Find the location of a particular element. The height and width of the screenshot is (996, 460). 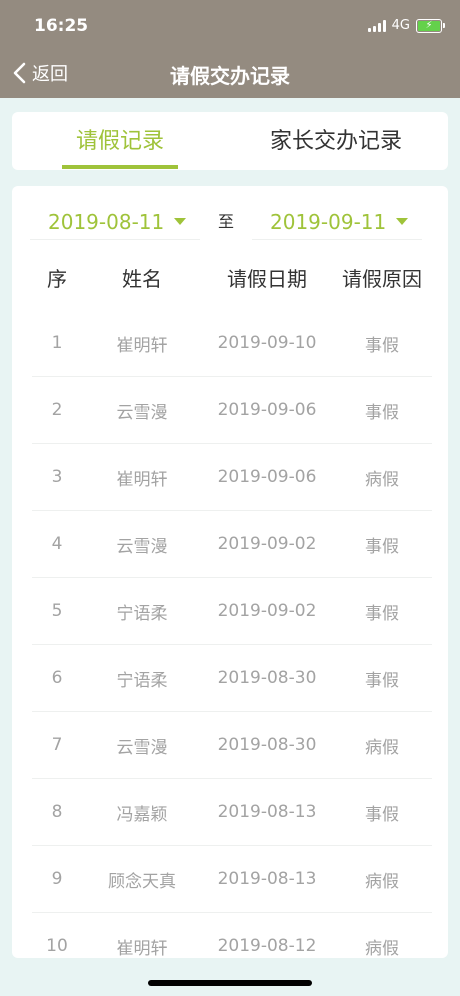

date-range-separator: 至 is located at coordinates (226, 221).